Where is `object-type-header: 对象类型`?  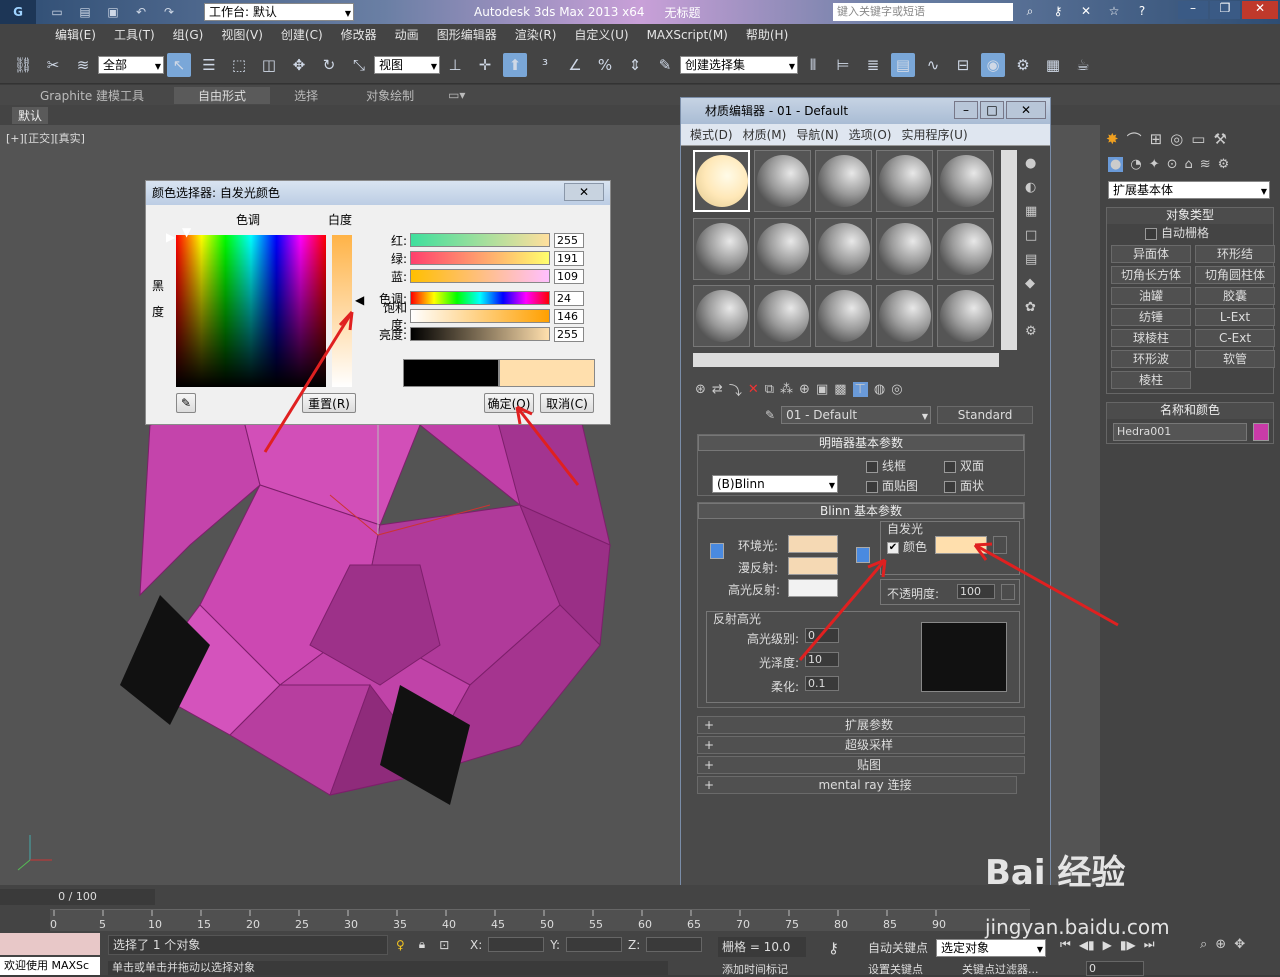 object-type-header: 对象类型 is located at coordinates (1190, 216).